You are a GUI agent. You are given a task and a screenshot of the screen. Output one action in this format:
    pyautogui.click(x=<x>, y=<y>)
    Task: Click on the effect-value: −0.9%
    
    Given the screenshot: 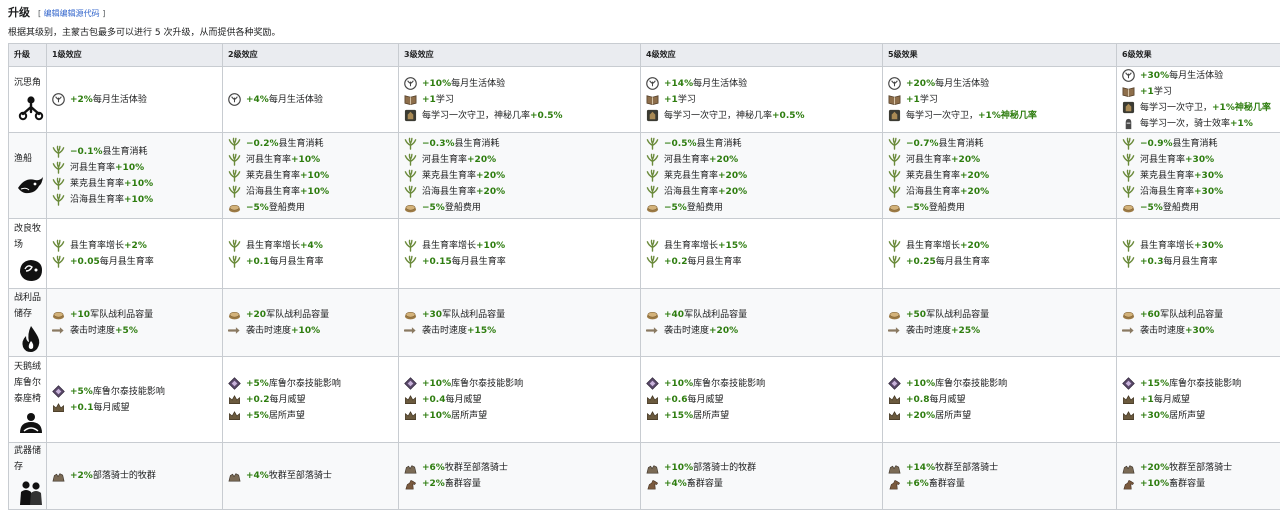 What is the action you would take?
    pyautogui.click(x=1156, y=143)
    